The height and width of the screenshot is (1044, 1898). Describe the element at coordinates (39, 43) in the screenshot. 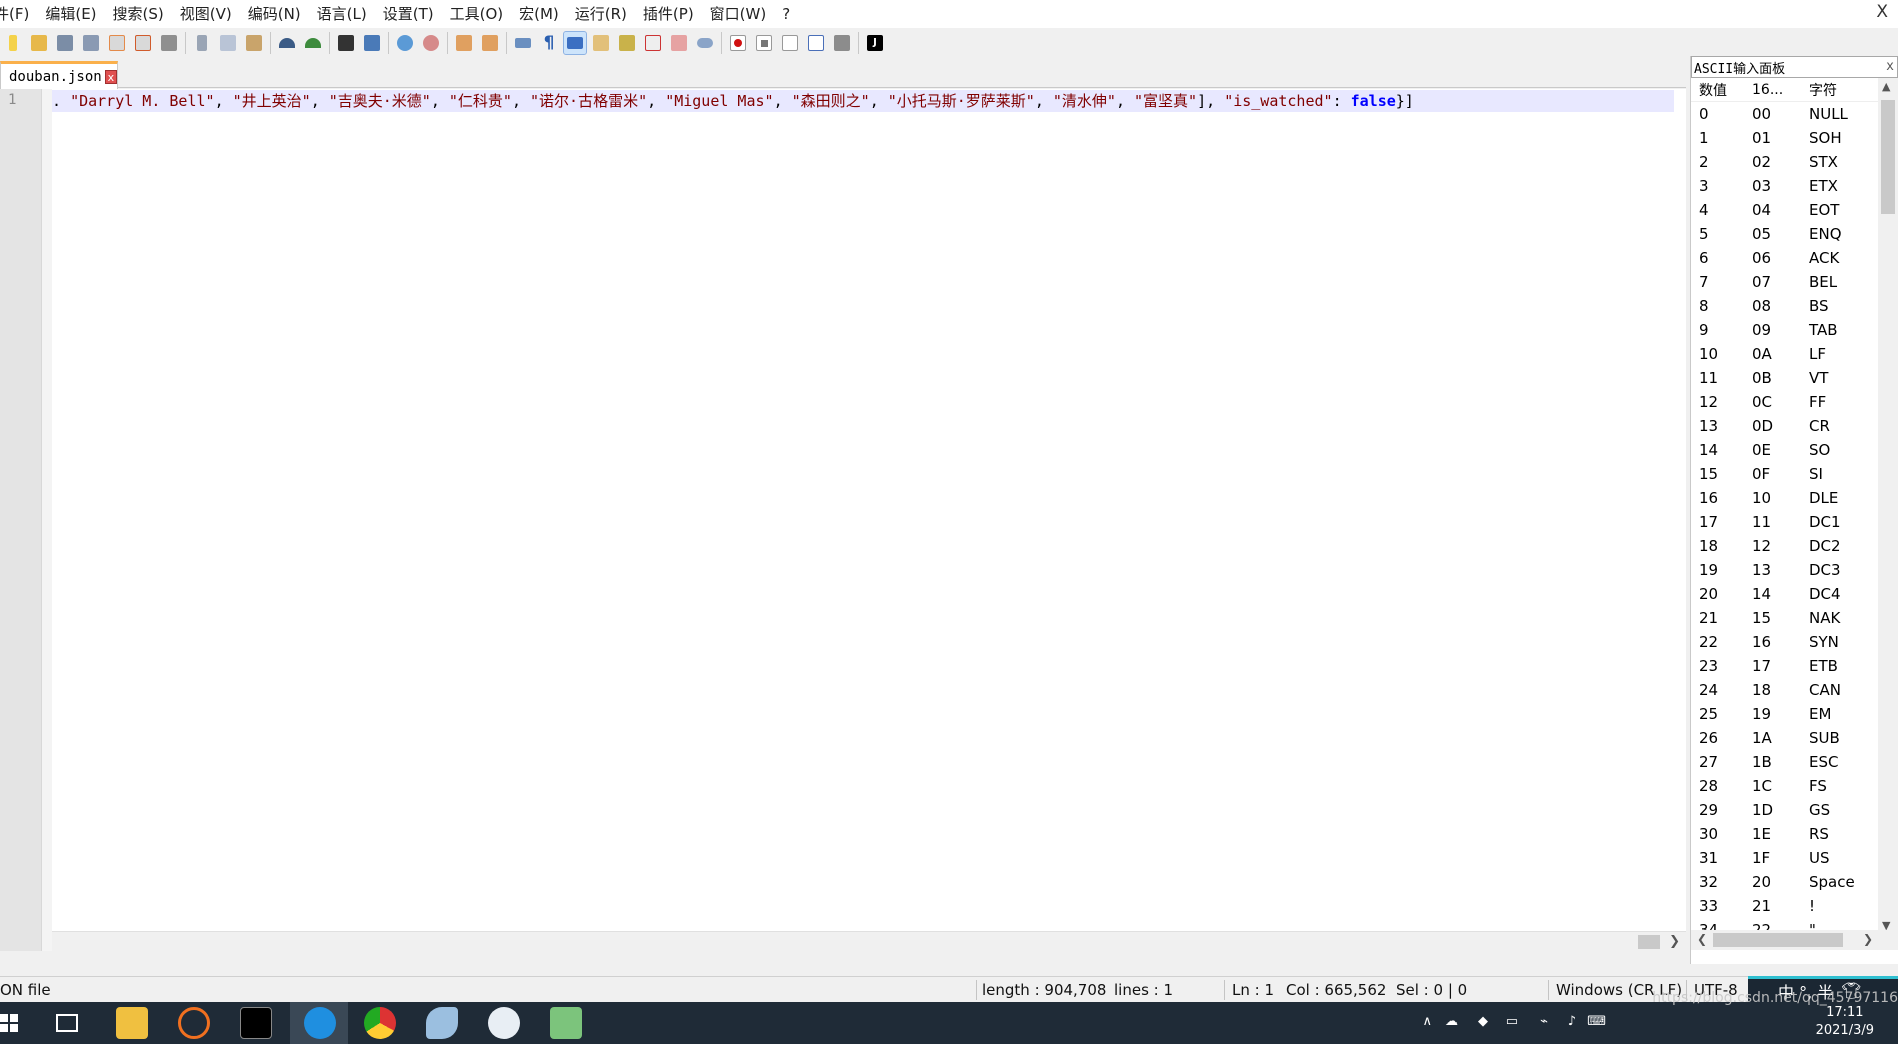

I see `open-file-icon` at that location.